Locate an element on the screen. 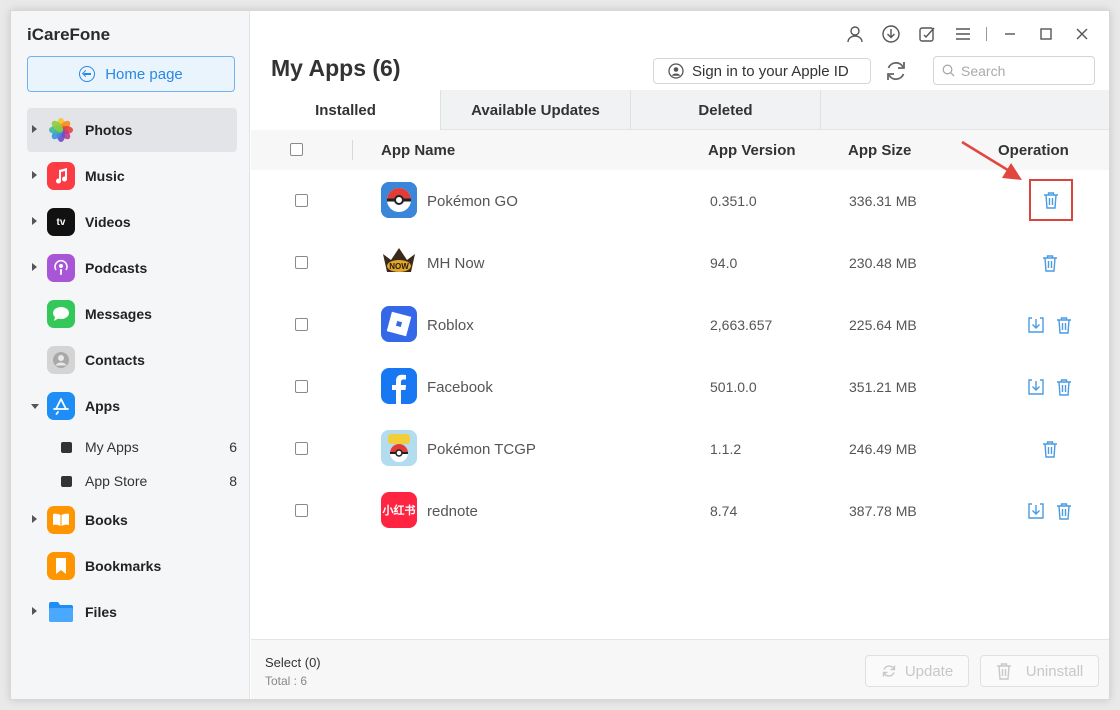 The width and height of the screenshot is (1120, 710). sidebar-item-label: Messages is located at coordinates (118, 314).